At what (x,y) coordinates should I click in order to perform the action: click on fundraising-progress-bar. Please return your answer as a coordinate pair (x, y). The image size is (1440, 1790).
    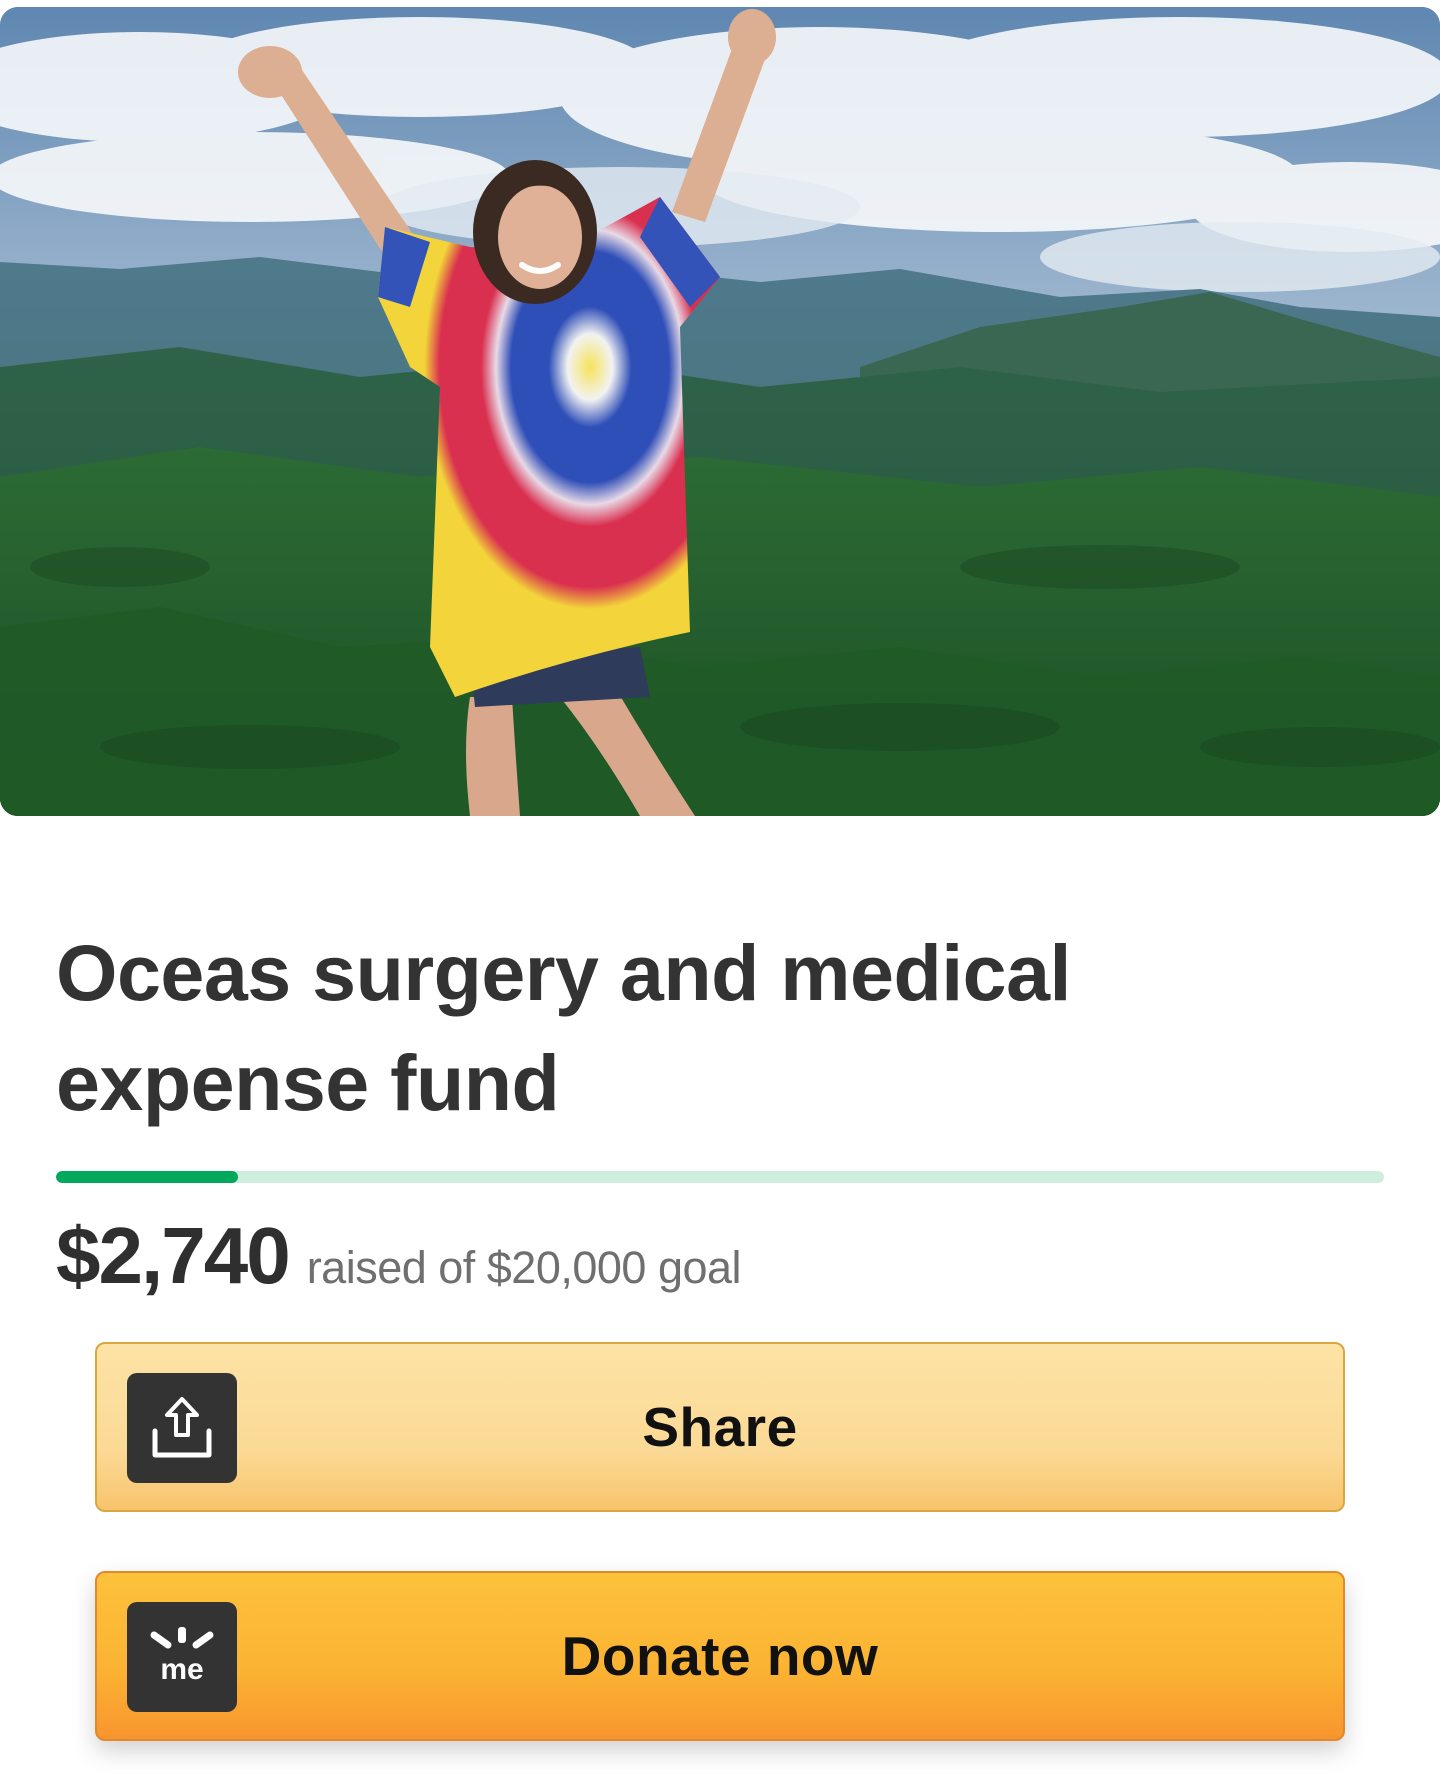
    Looking at the image, I should click on (720, 1177).